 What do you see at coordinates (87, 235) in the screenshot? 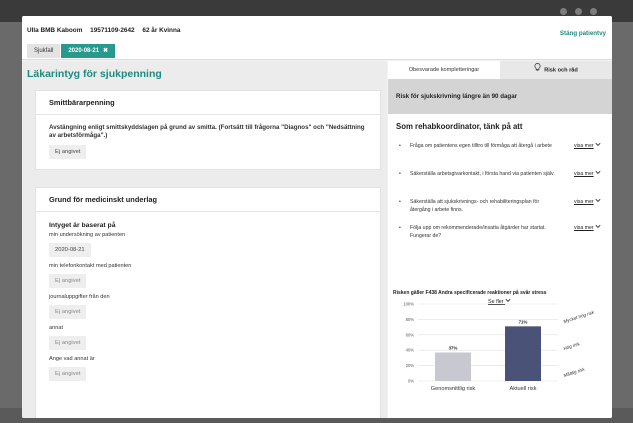
I see `field-label: min undersökning av patienten` at bounding box center [87, 235].